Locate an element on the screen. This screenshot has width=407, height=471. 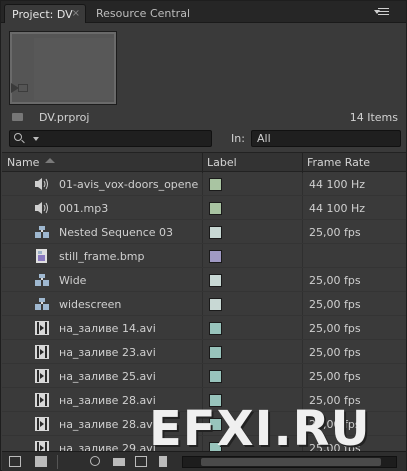
play-icon is located at coordinates (15, 88).